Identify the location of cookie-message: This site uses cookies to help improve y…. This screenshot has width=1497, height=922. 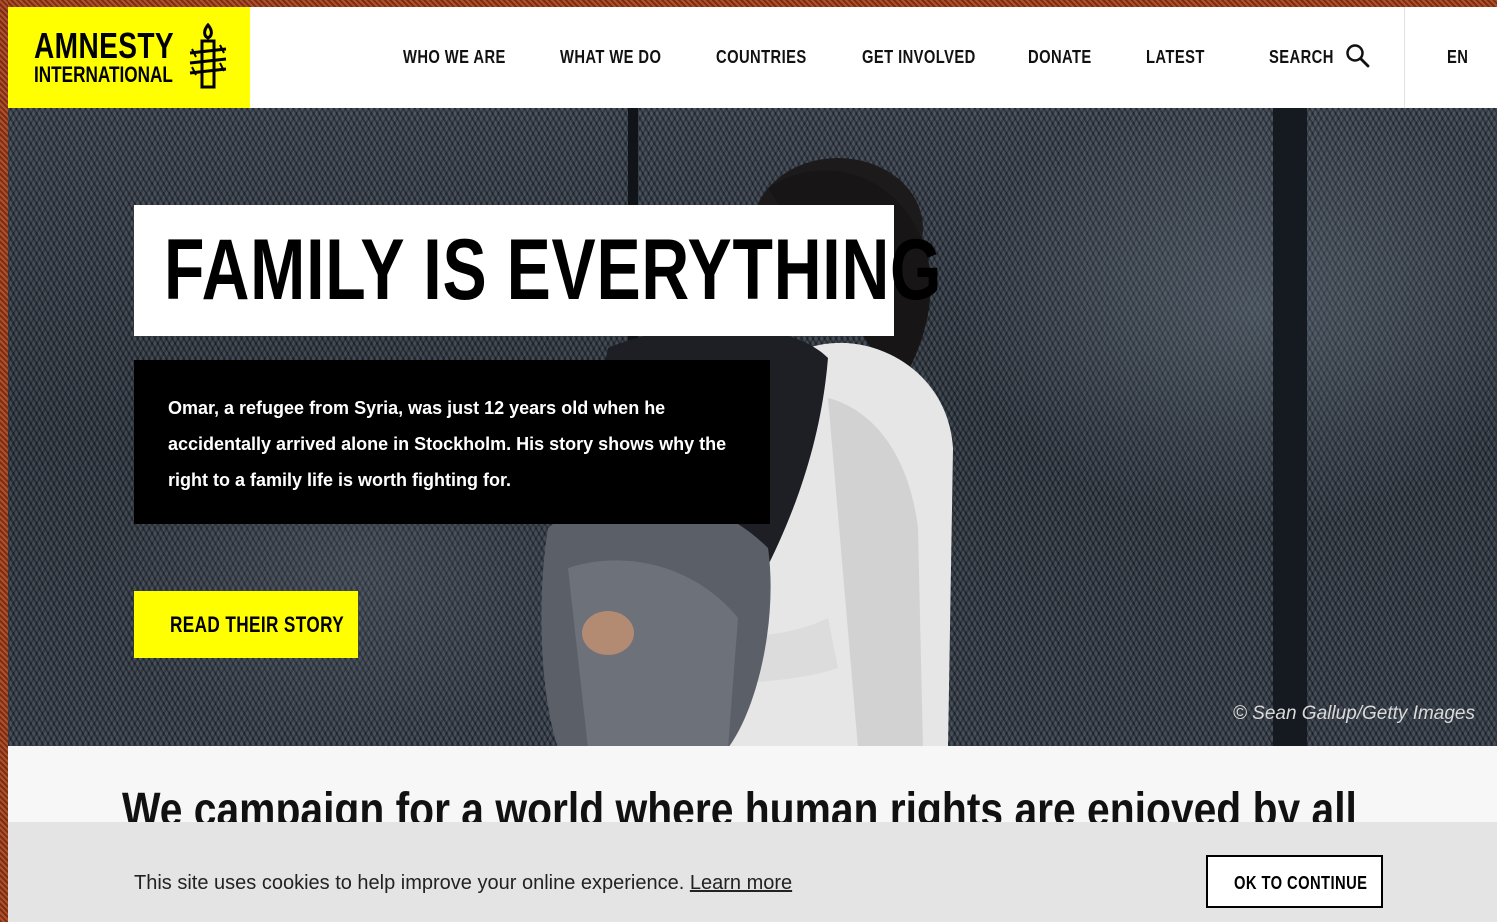
(409, 883).